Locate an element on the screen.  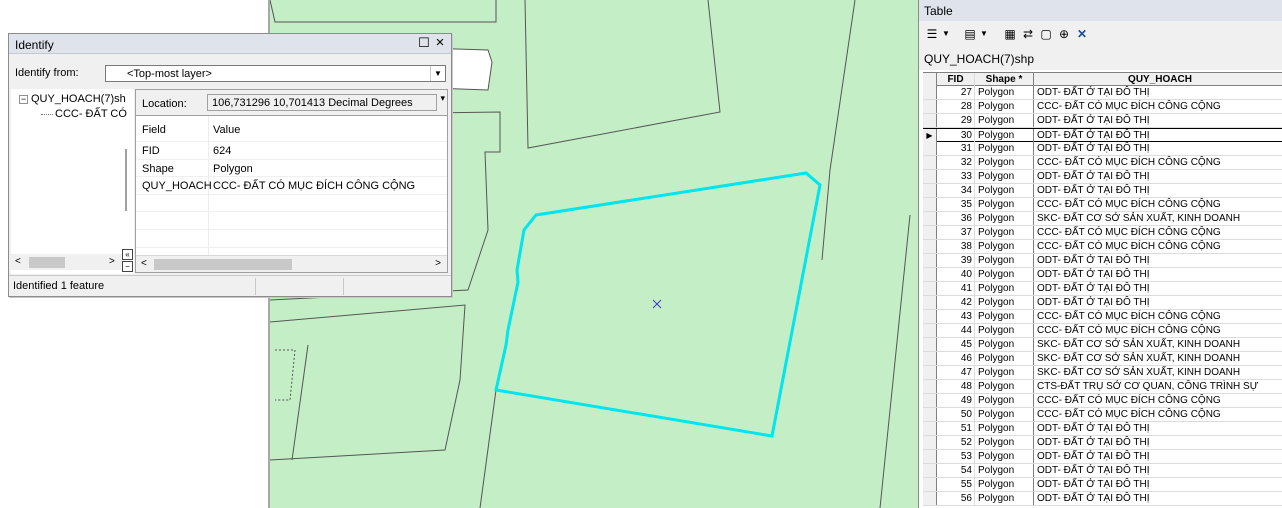
table-row: 49 Polygon CCC- ĐẤT CÓ MỤC ĐÍCH CÔNG CỘNG is located at coordinates (1102, 401).